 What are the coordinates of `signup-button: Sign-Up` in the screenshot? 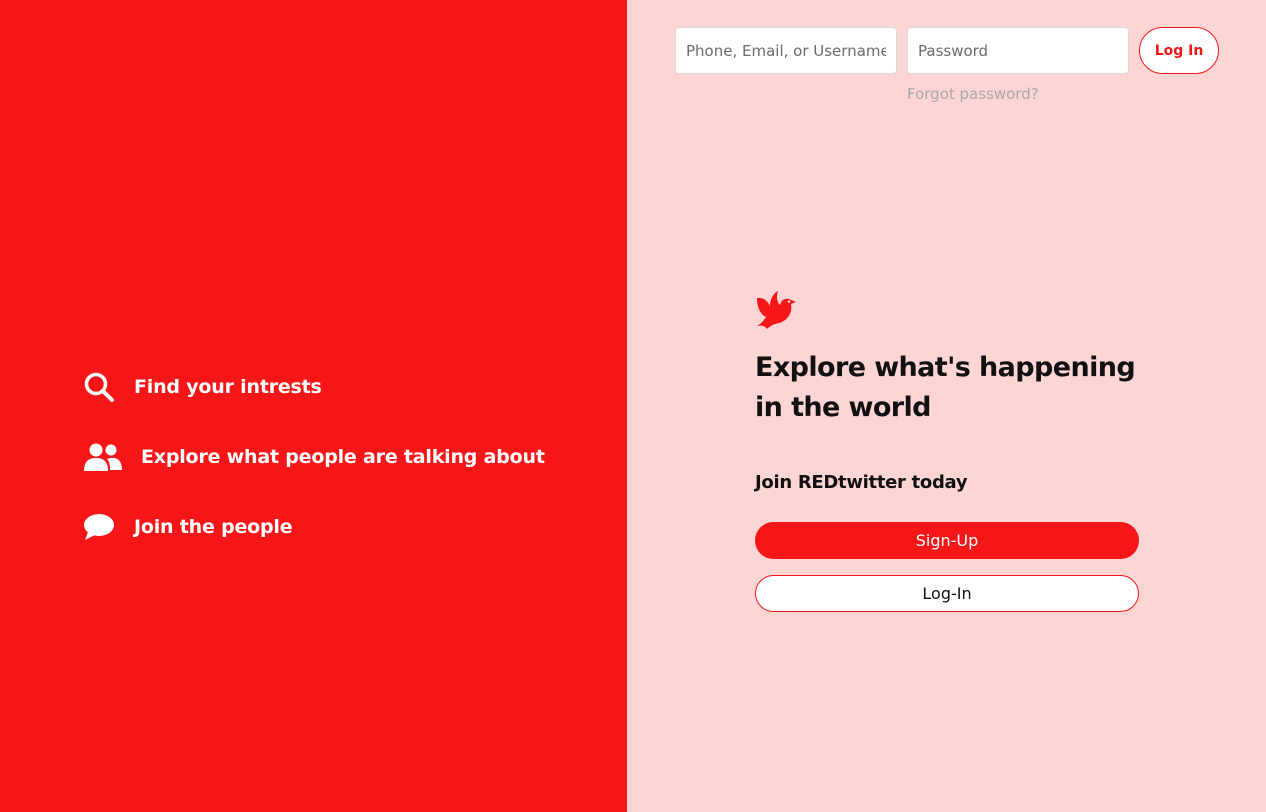 It's located at (947, 540).